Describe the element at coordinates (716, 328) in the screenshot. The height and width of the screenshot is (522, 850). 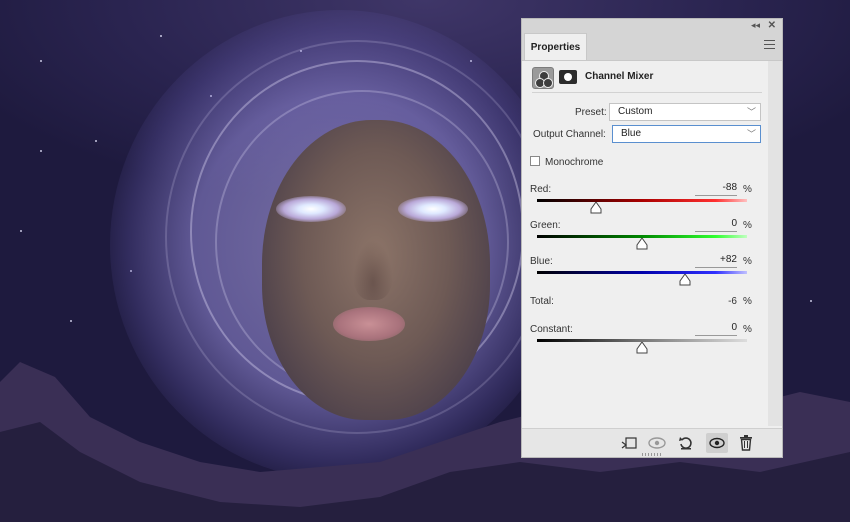
I see `constant-value-field: 0` at that location.